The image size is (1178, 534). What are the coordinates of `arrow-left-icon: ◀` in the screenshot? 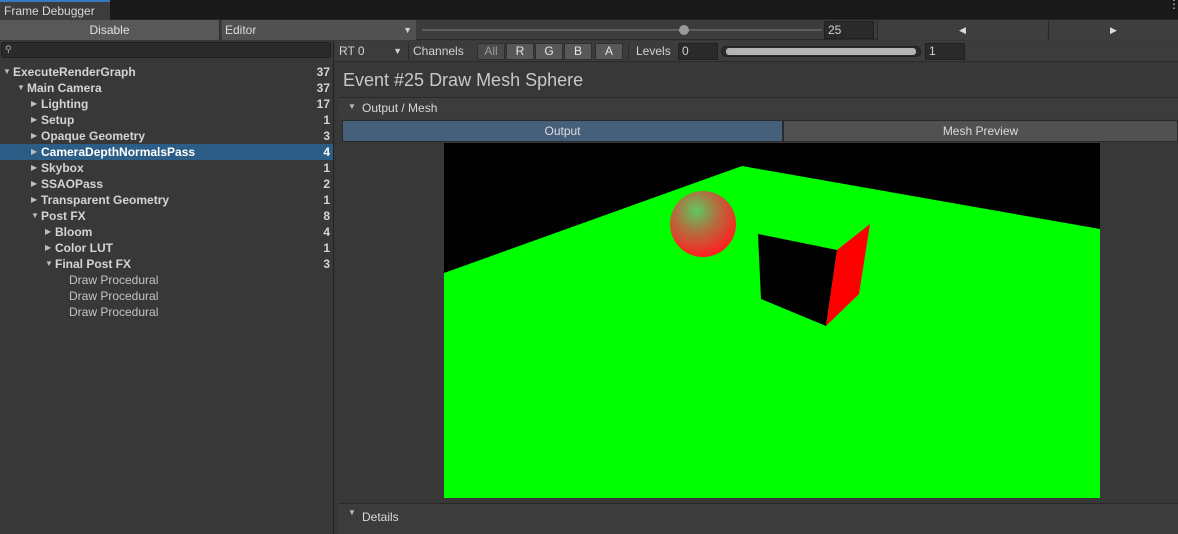 It's located at (962, 30).